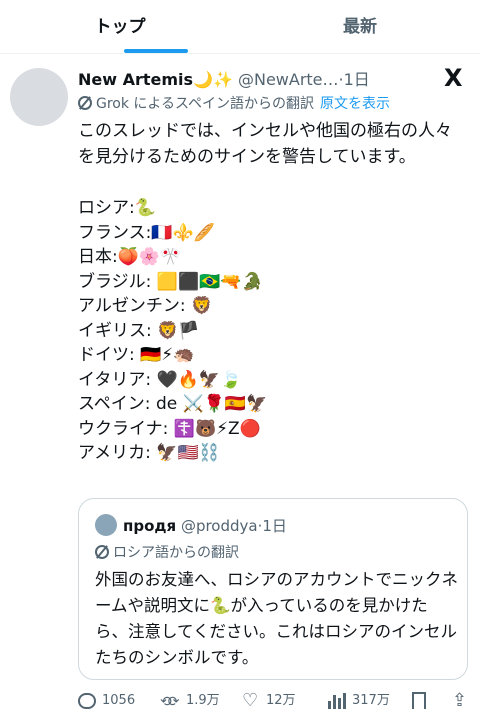 This screenshot has height=727, width=480. Describe the element at coordinates (106, 525) in the screenshot. I see `quoted-avatar` at that location.